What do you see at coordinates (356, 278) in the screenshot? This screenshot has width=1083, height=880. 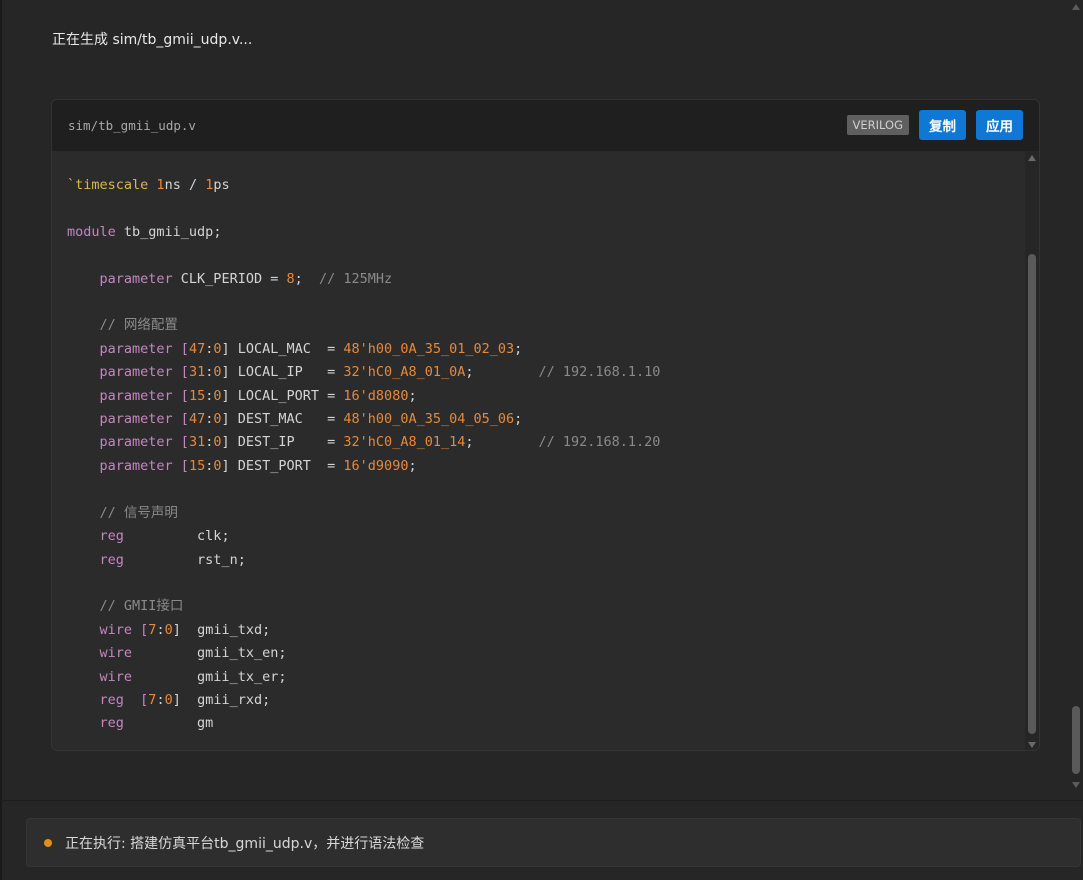 I see `code-comment: // 125MHz` at bounding box center [356, 278].